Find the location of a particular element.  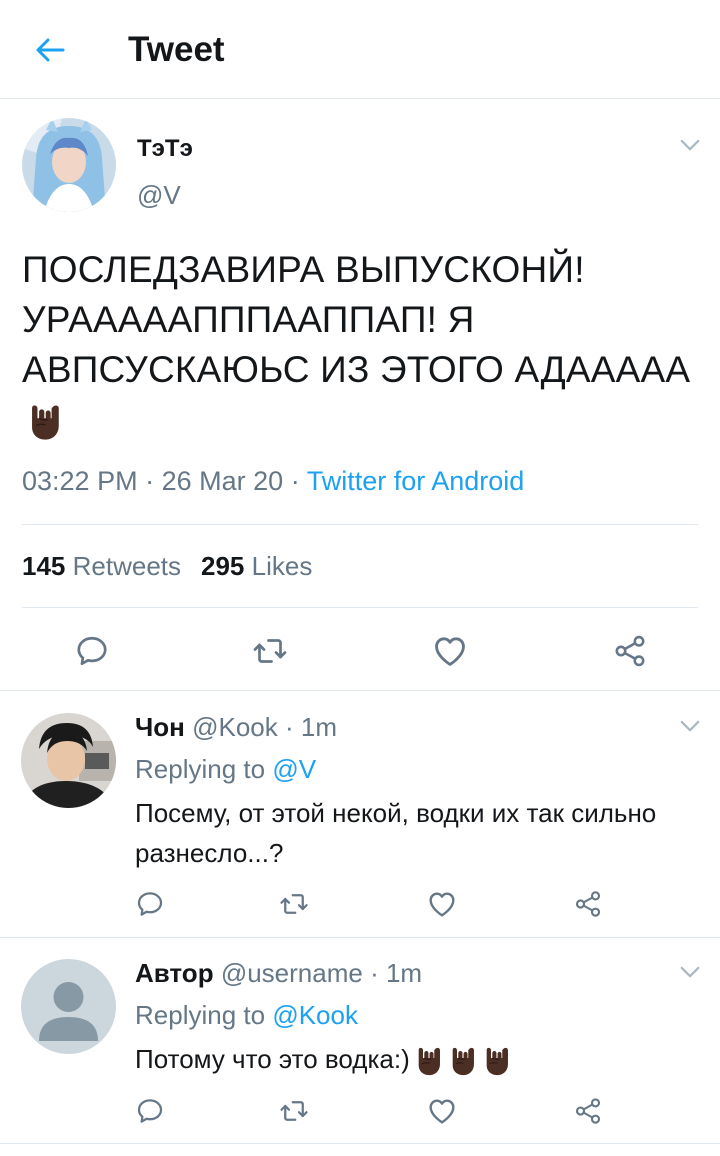

tweet-stats: 145 Retweets 295 Likes is located at coordinates (167, 566).